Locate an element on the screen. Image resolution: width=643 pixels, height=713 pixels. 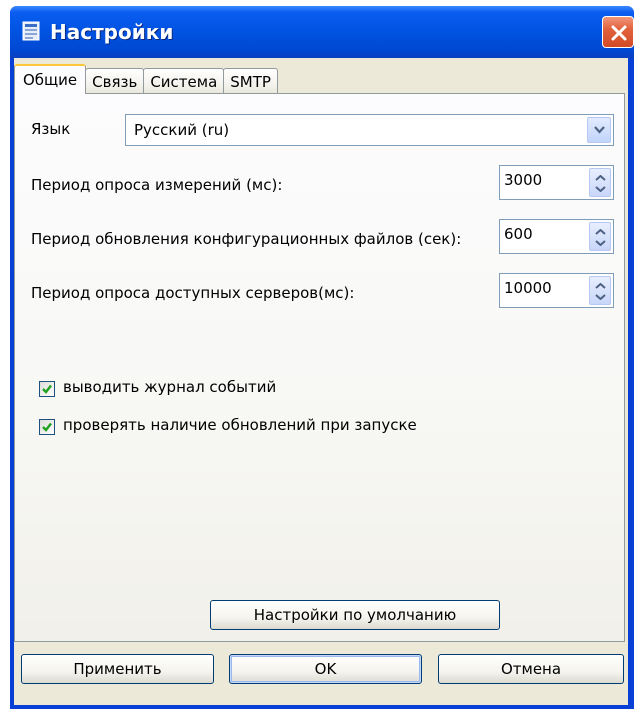
language-label: Язык is located at coordinates (51, 129).